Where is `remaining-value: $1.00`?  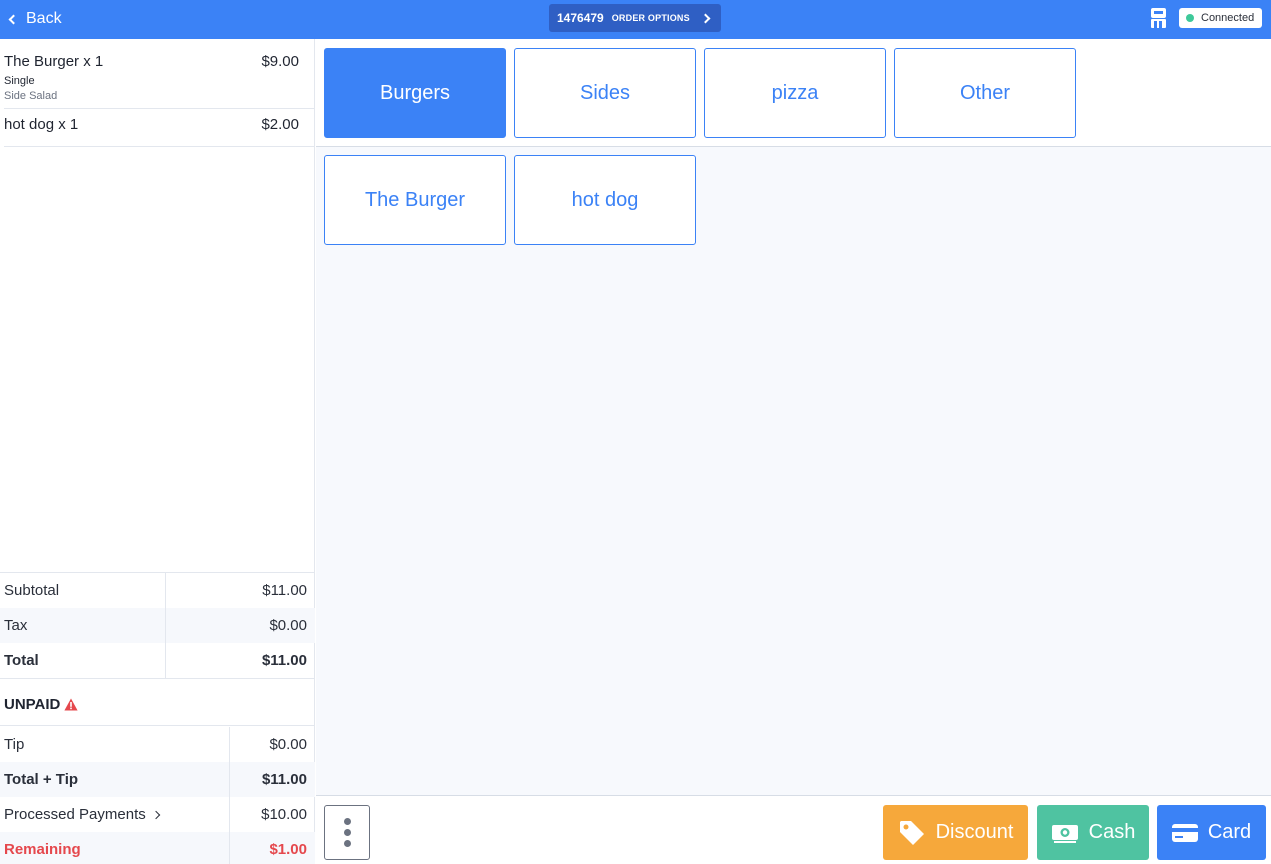
remaining-value: $1.00 is located at coordinates (288, 849).